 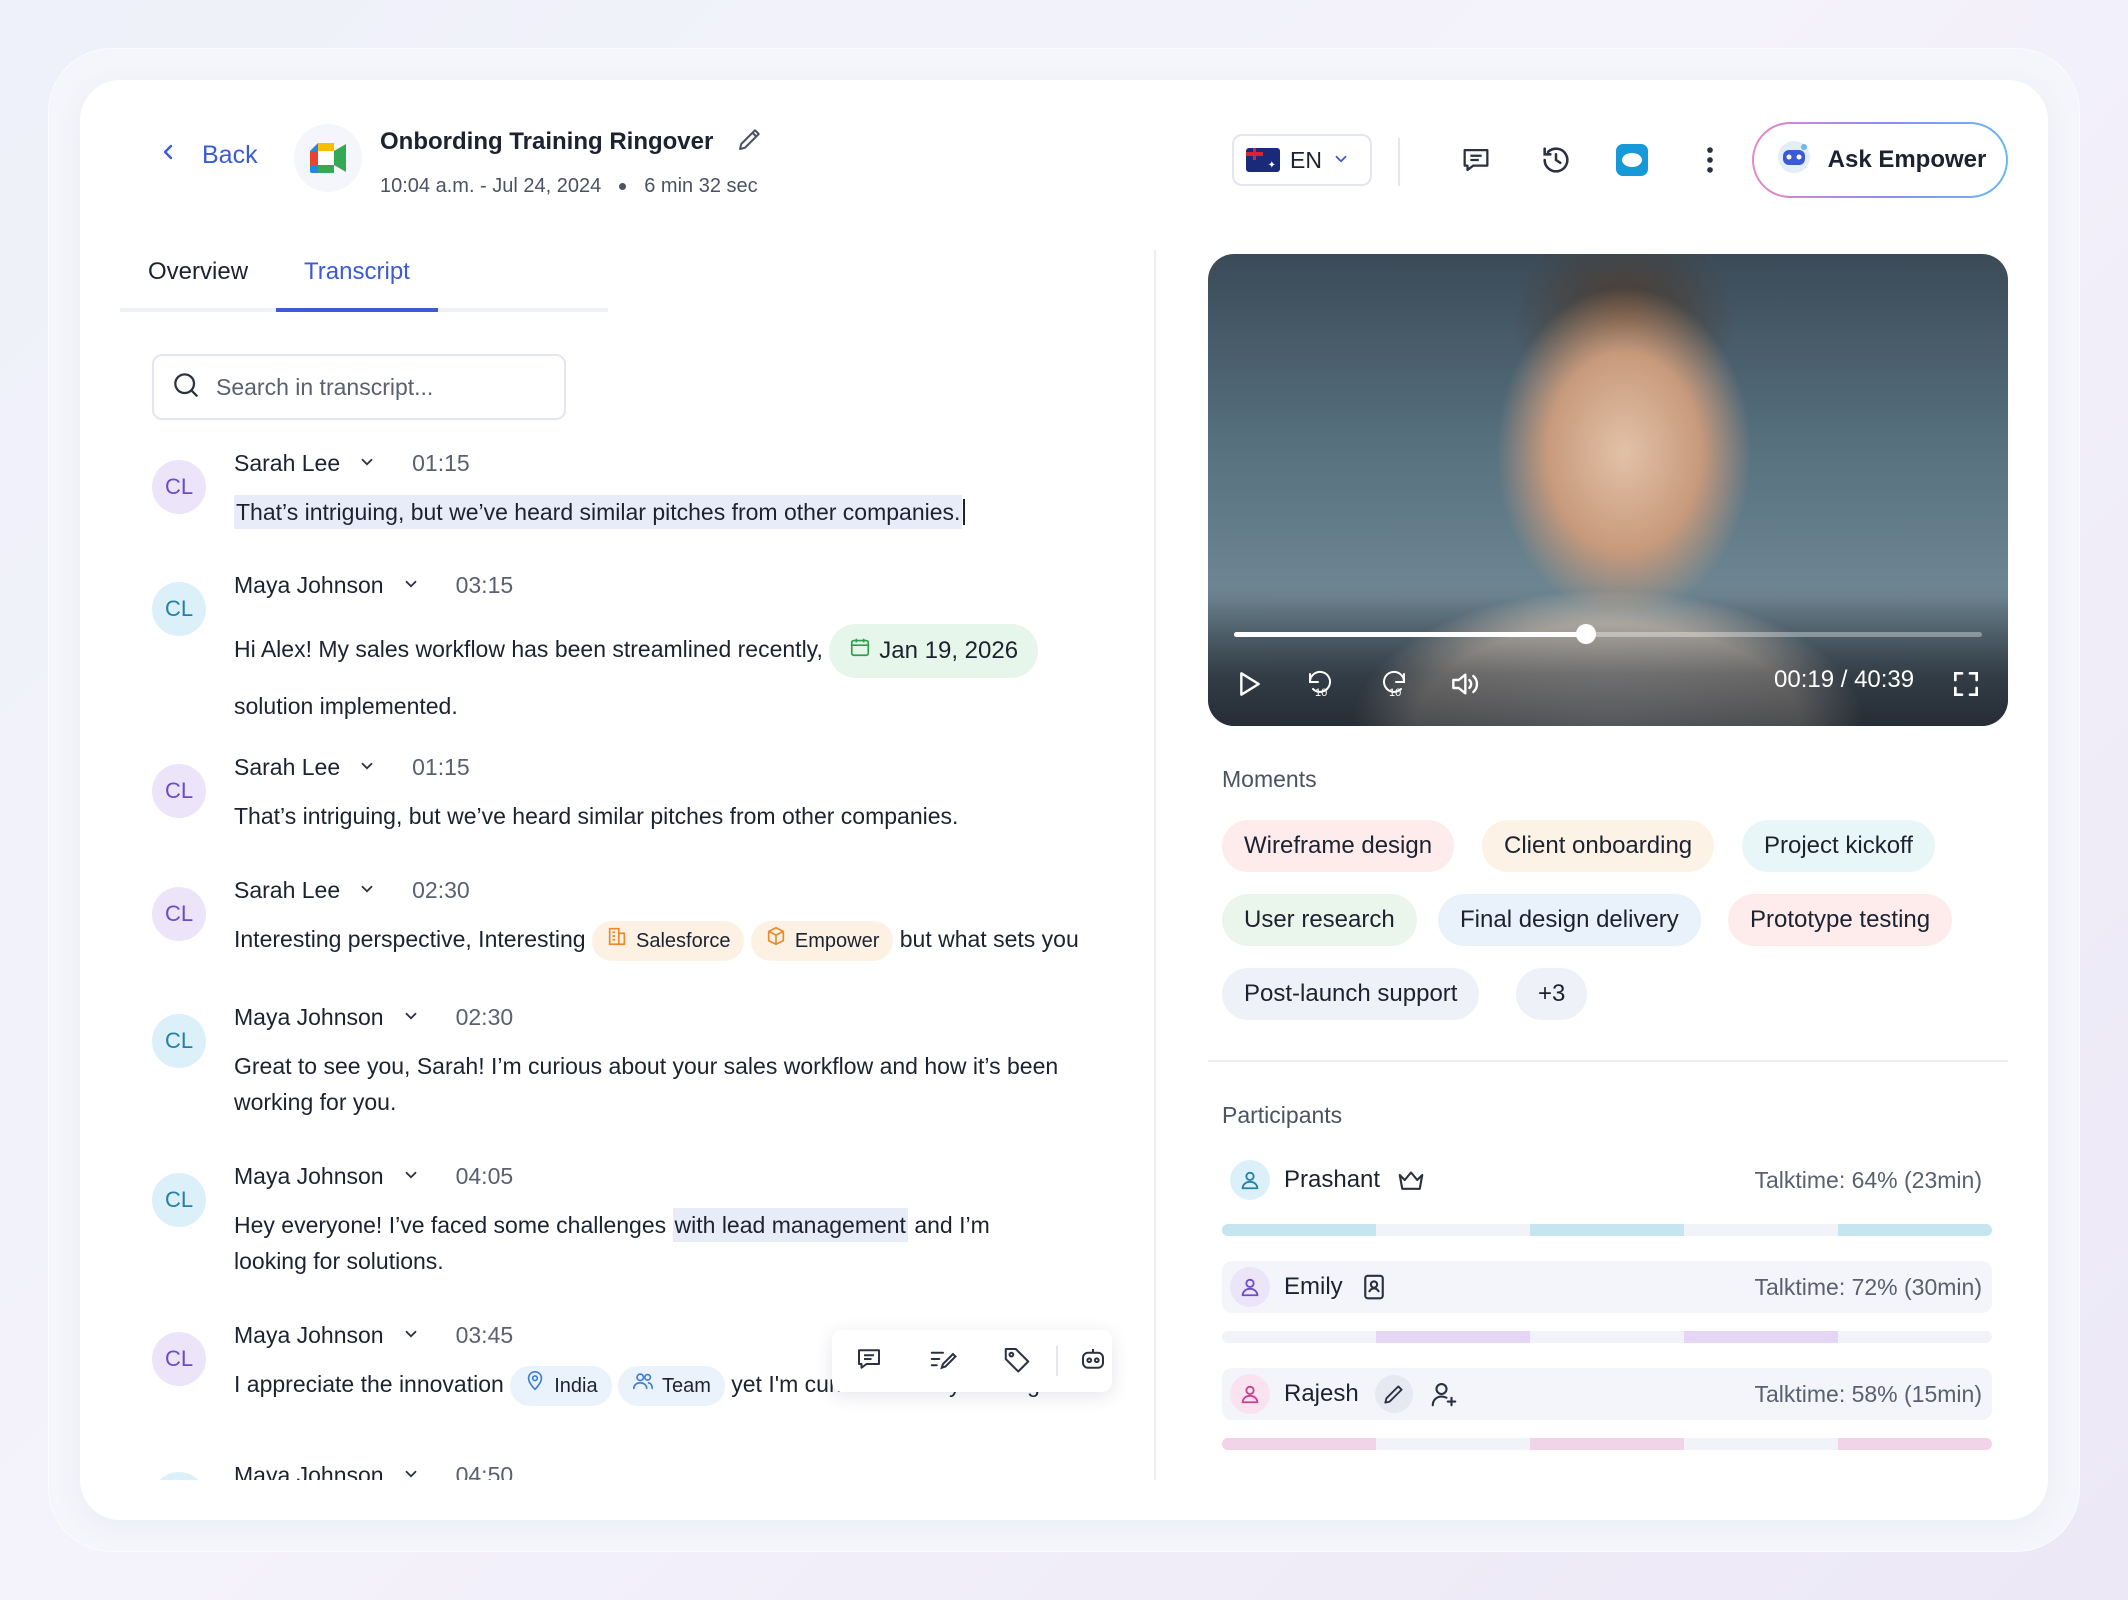 What do you see at coordinates (1607, 1337) in the screenshot?
I see `talktime-bar` at bounding box center [1607, 1337].